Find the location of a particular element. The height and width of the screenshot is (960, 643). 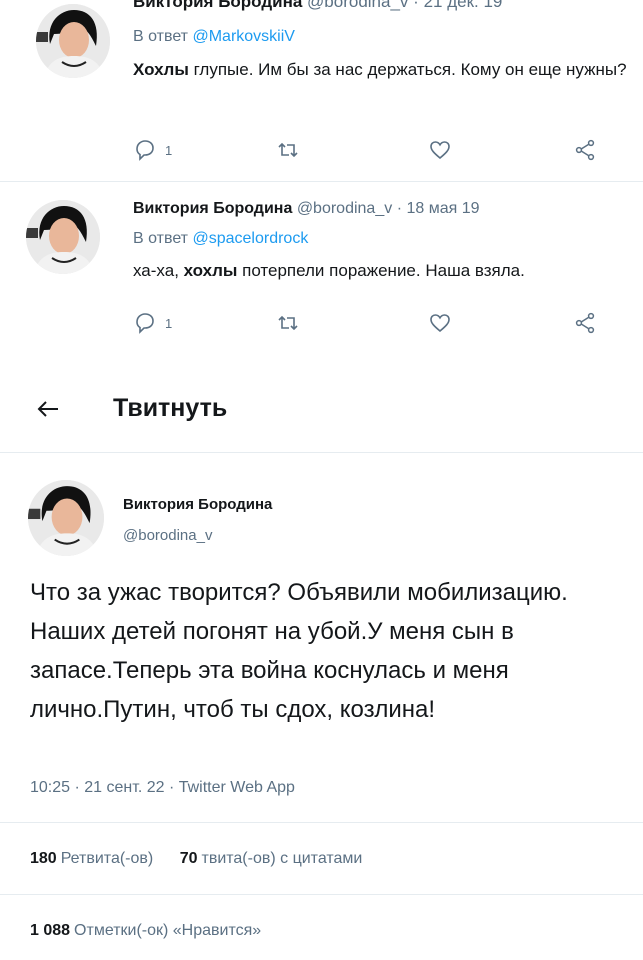

retweets-link: 180 Ретвита(-ов) is located at coordinates (91, 858).